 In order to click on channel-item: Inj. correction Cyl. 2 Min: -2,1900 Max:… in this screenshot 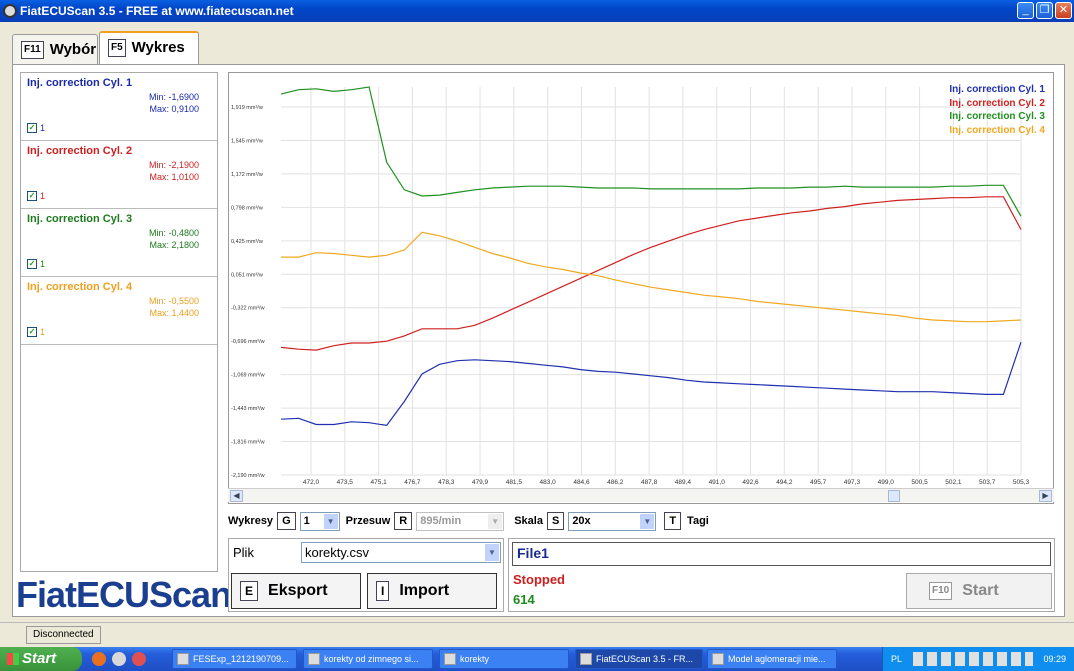, I will do `click(119, 175)`.